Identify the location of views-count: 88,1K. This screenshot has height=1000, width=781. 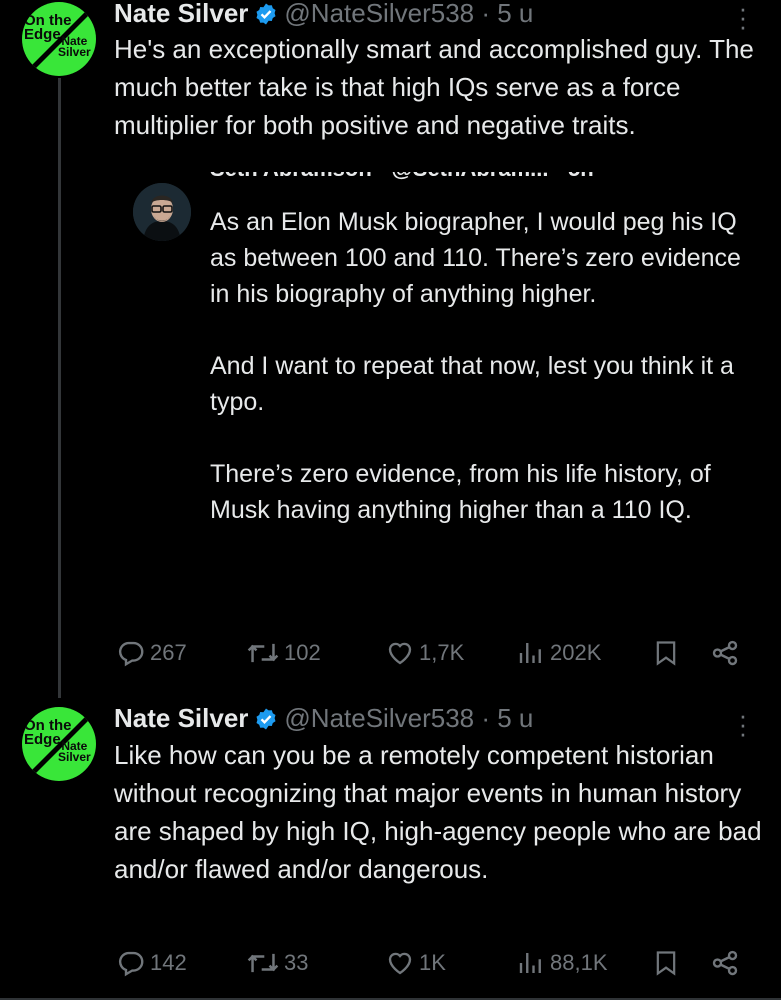
(579, 962).